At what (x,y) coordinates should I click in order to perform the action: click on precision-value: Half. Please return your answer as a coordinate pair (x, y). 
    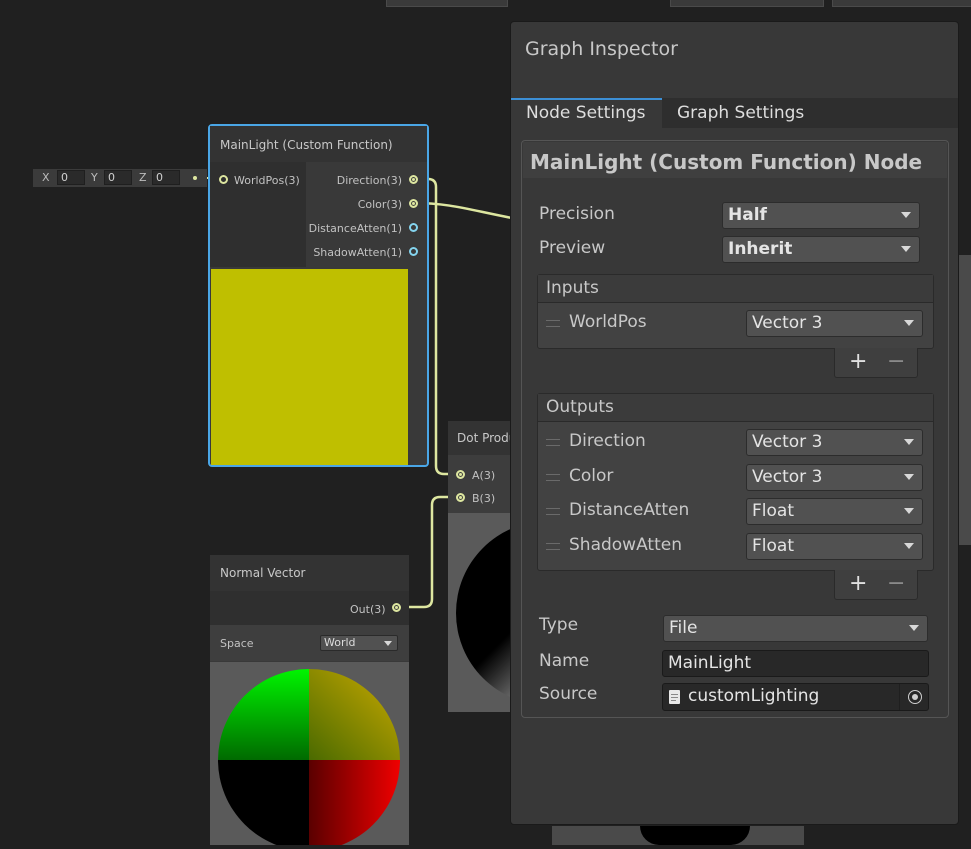
    Looking at the image, I should click on (747, 215).